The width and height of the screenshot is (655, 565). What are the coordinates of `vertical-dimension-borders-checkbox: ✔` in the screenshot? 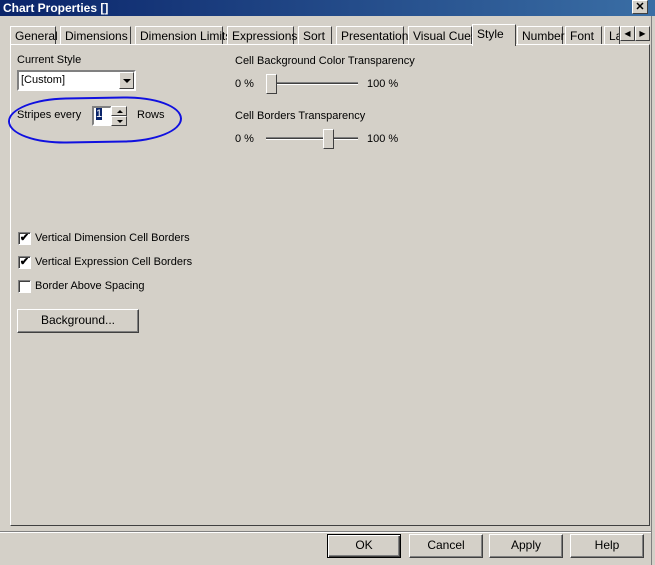 It's located at (24, 238).